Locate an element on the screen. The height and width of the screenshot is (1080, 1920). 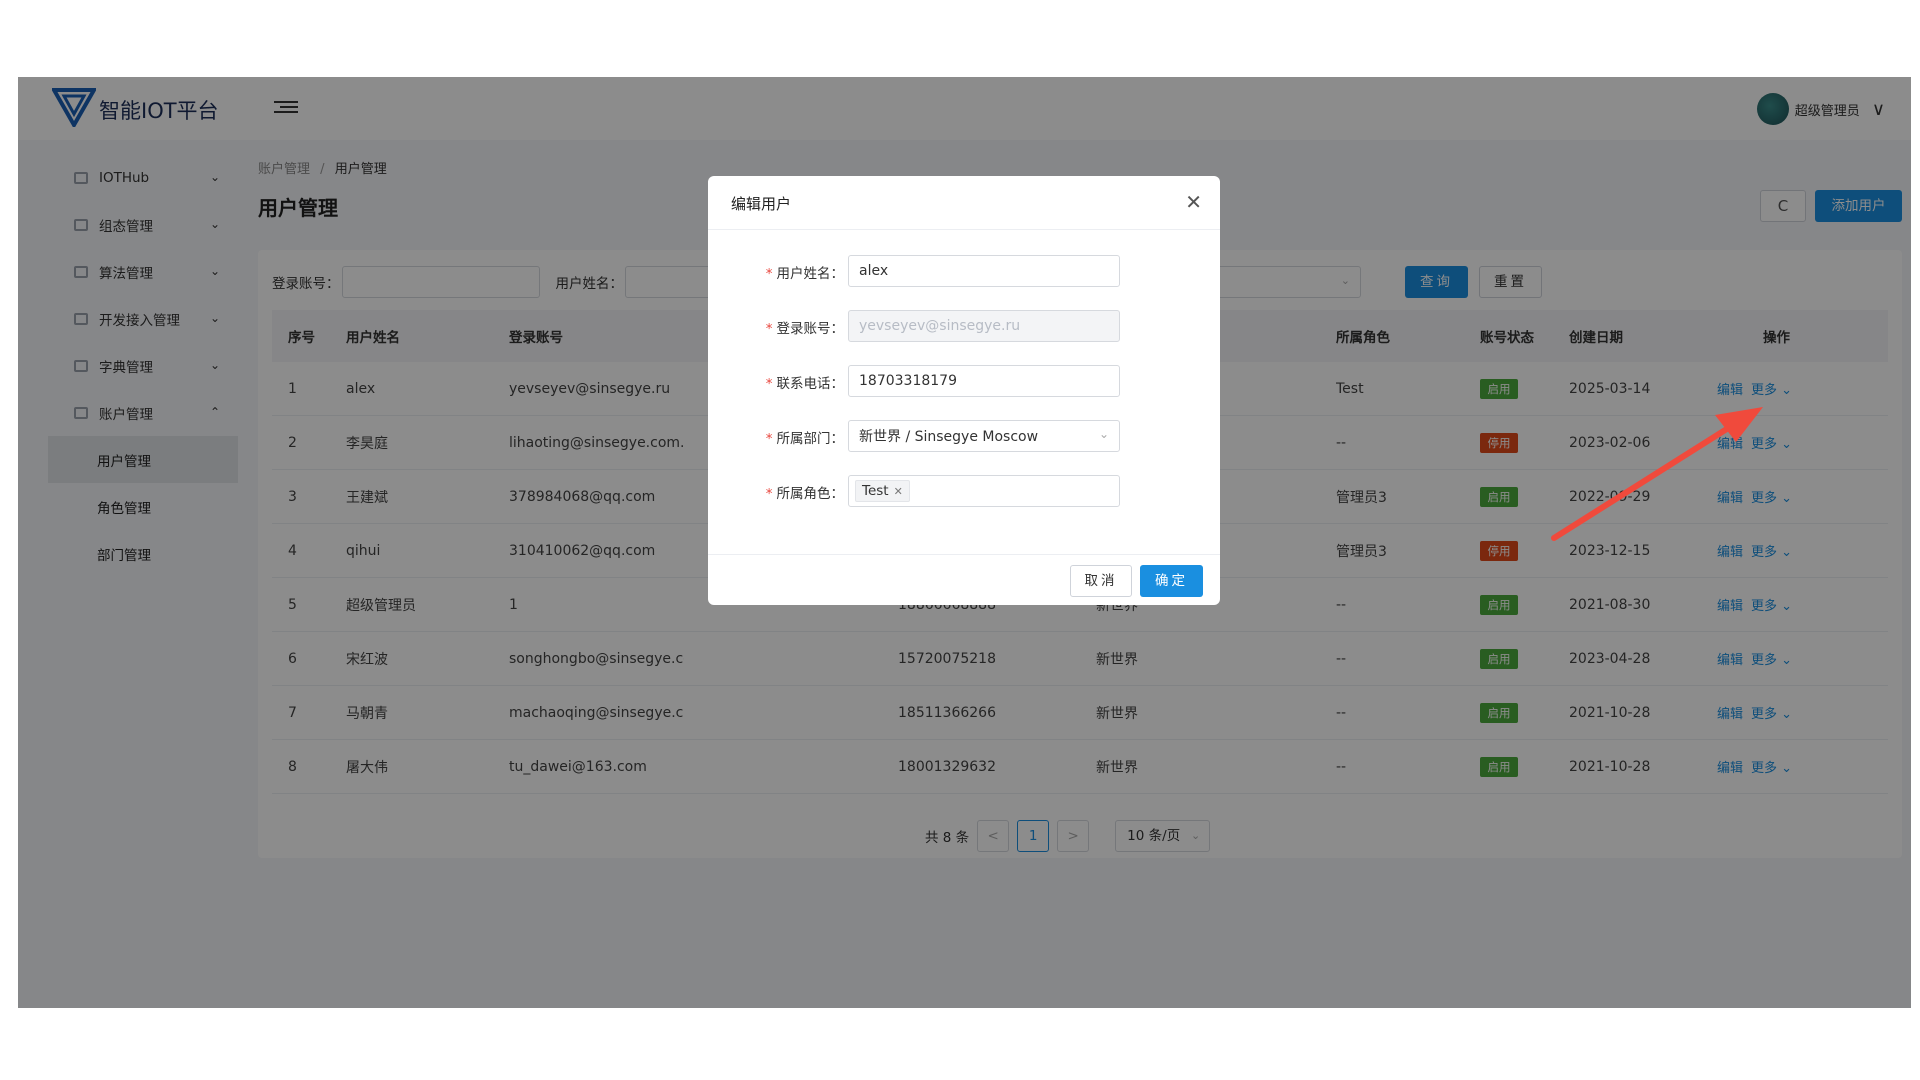
form-row-phone: * 联系电话： 18703318179 is located at coordinates (964, 381).